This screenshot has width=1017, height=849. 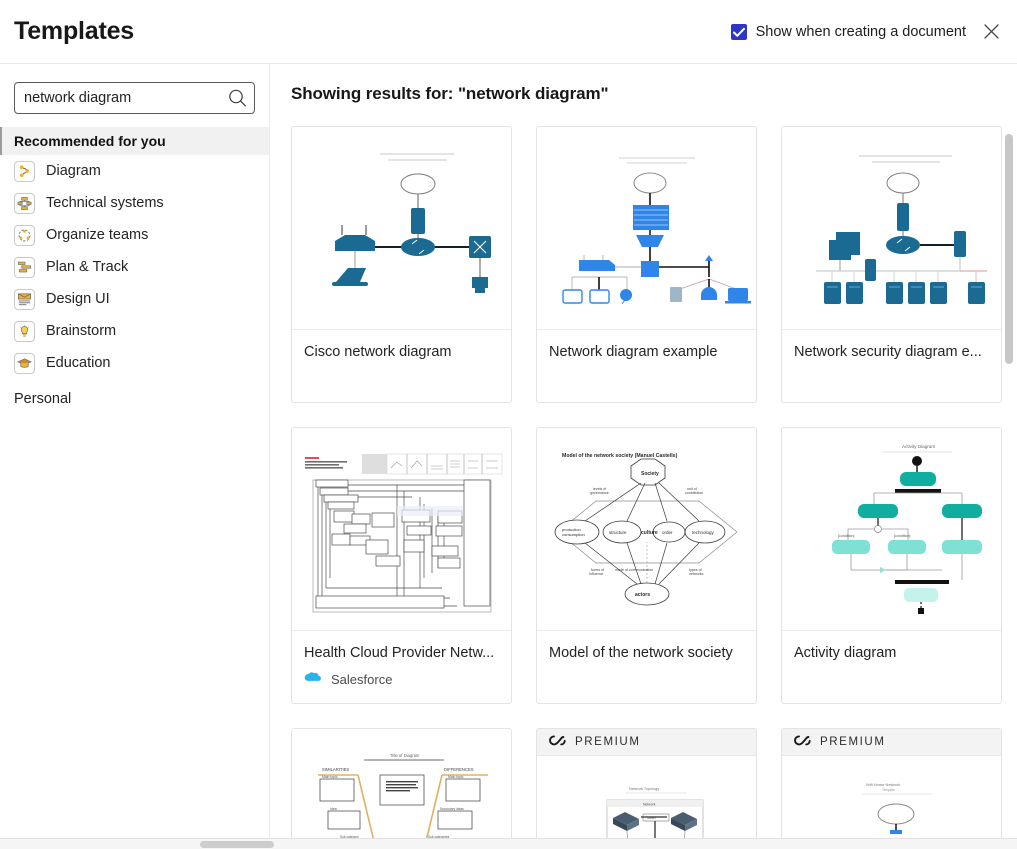 I want to click on sidebar-item-education: Education, so click(x=134, y=363).